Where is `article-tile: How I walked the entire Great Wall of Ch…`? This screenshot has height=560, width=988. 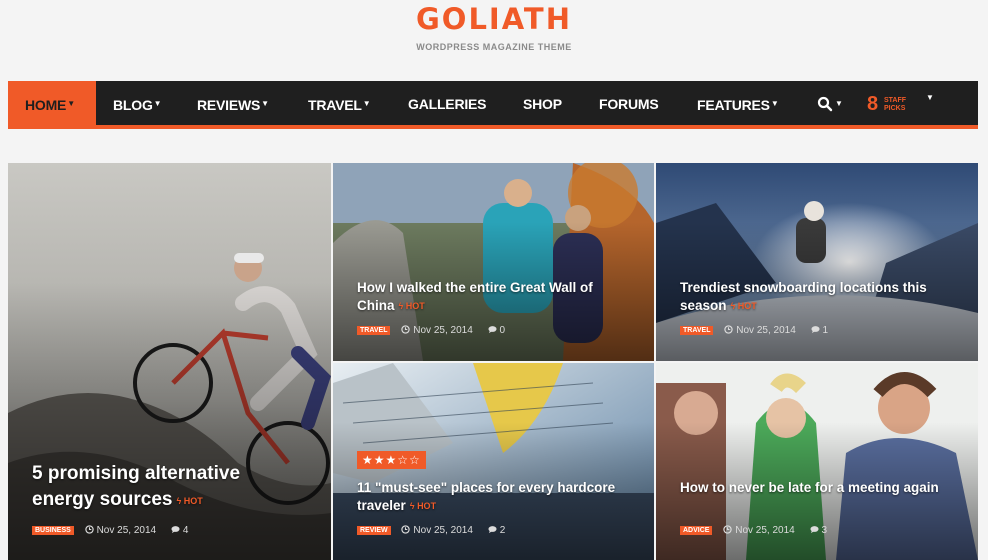
article-tile: How I walked the entire Great Wall of Ch… is located at coordinates (493, 262).